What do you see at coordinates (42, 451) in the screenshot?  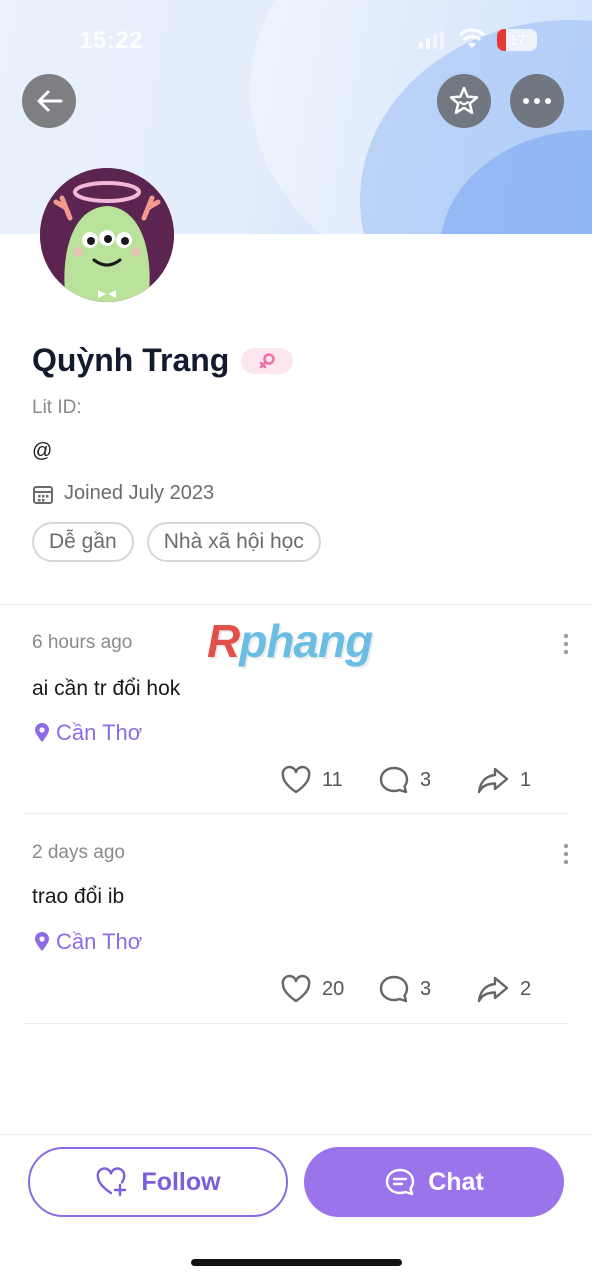 I see `user-handle: @` at bounding box center [42, 451].